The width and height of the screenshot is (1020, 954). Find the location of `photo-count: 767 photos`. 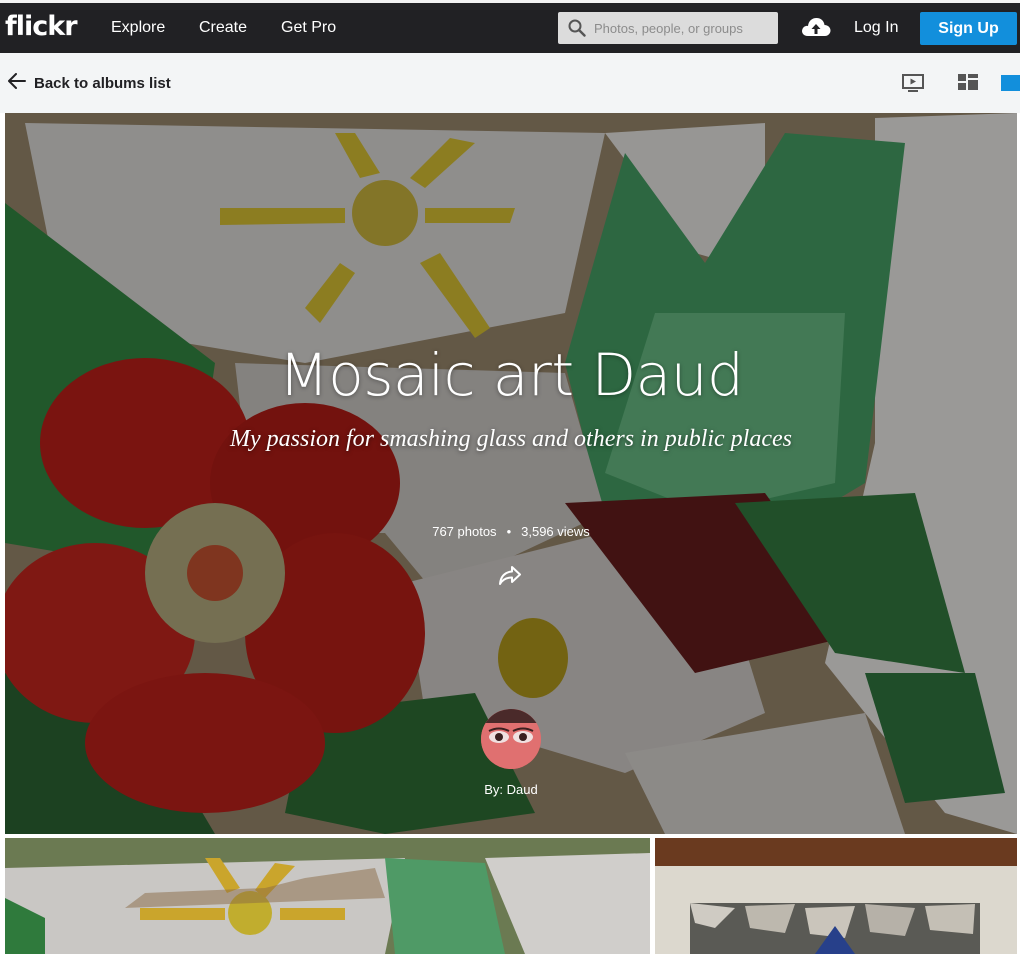

photo-count: 767 photos is located at coordinates (464, 531).